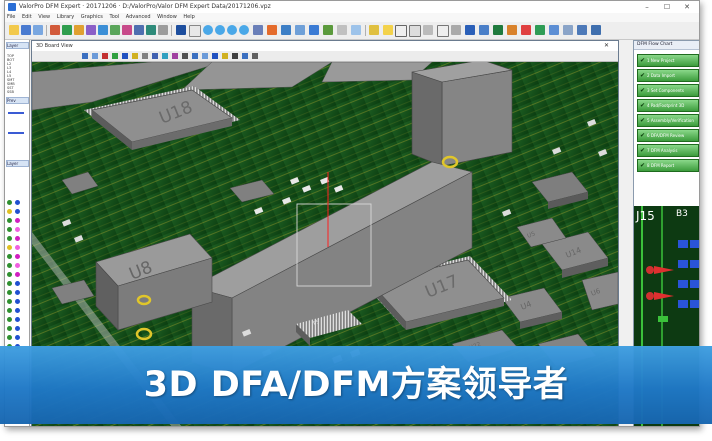 This screenshot has height=441, width=712. I want to click on rectangle-icon, so click(443, 31).